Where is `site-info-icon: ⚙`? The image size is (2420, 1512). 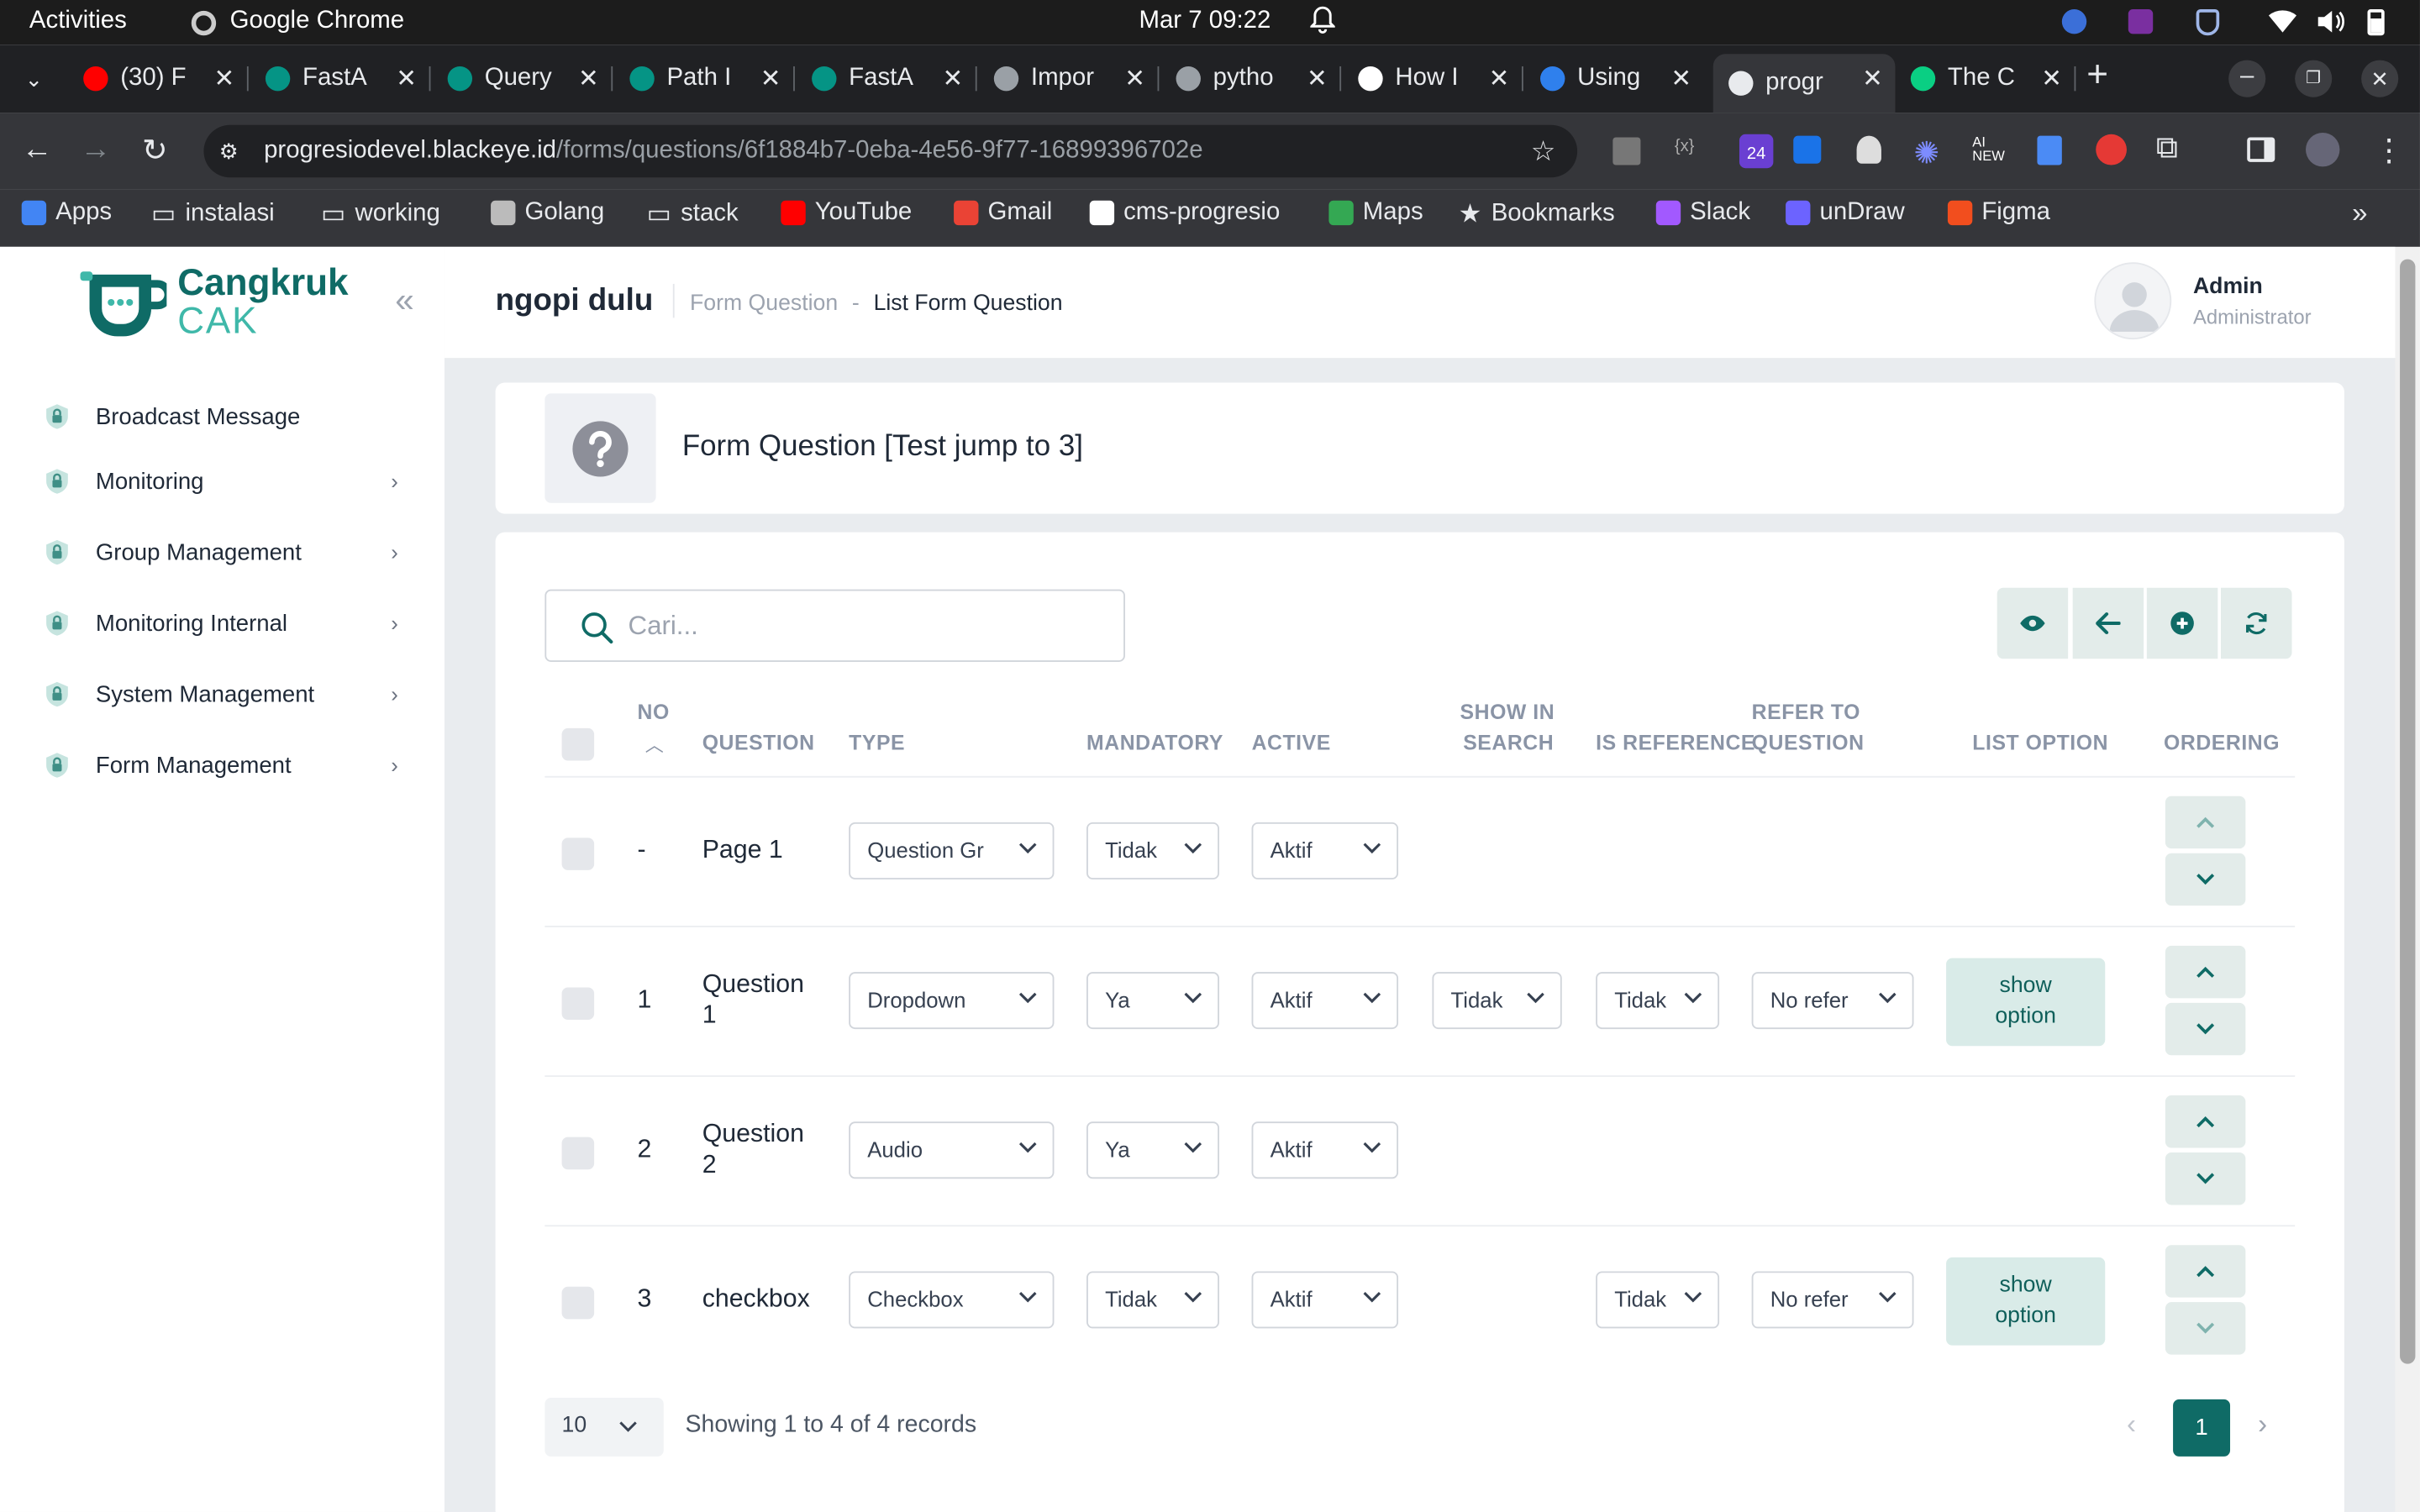 site-info-icon: ⚙ is located at coordinates (229, 151).